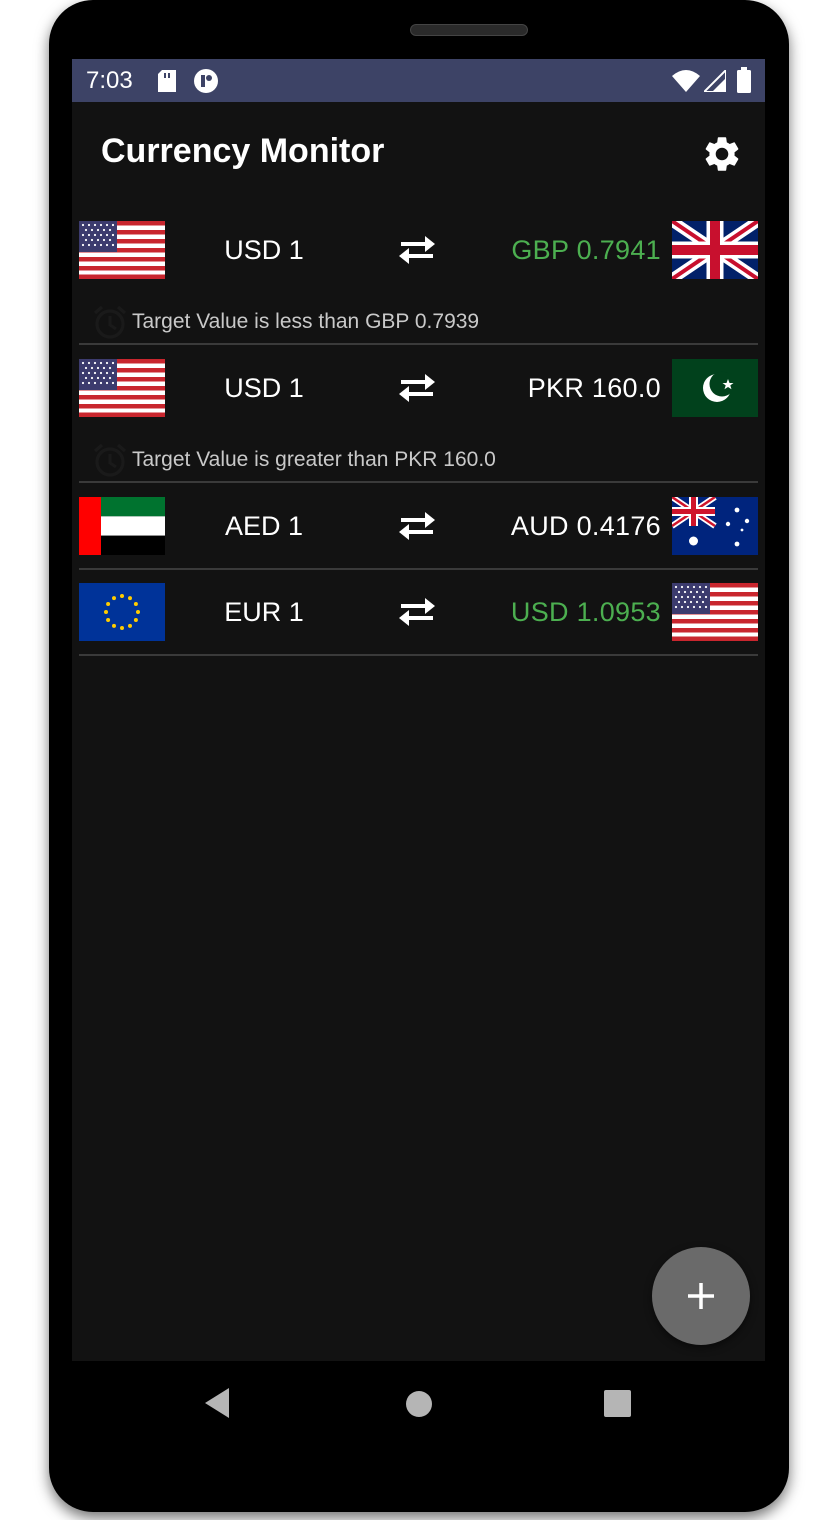 Image resolution: width=837 pixels, height=1520 pixels. What do you see at coordinates (715, 388) in the screenshot?
I see `pk-flag-icon` at bounding box center [715, 388].